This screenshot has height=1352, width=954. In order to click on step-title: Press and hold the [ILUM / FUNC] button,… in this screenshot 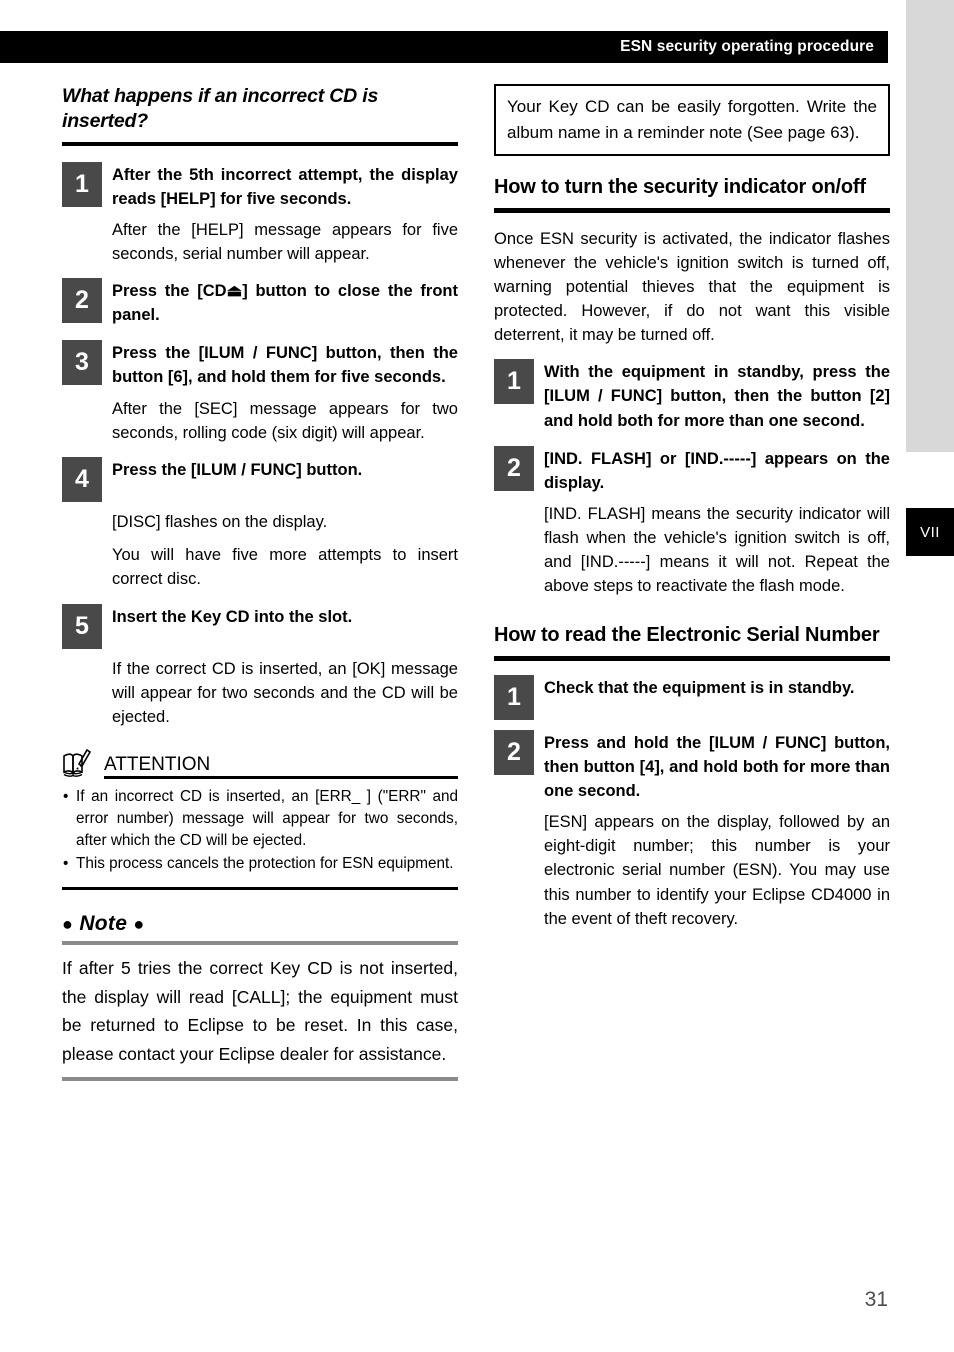, I will do `click(717, 767)`.